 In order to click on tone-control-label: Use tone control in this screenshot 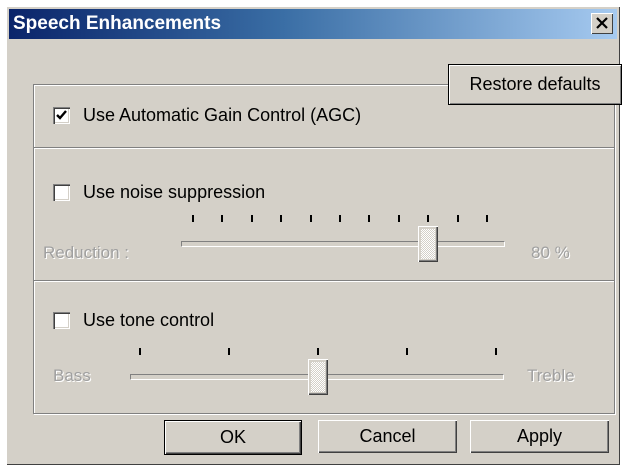, I will do `click(148, 320)`.